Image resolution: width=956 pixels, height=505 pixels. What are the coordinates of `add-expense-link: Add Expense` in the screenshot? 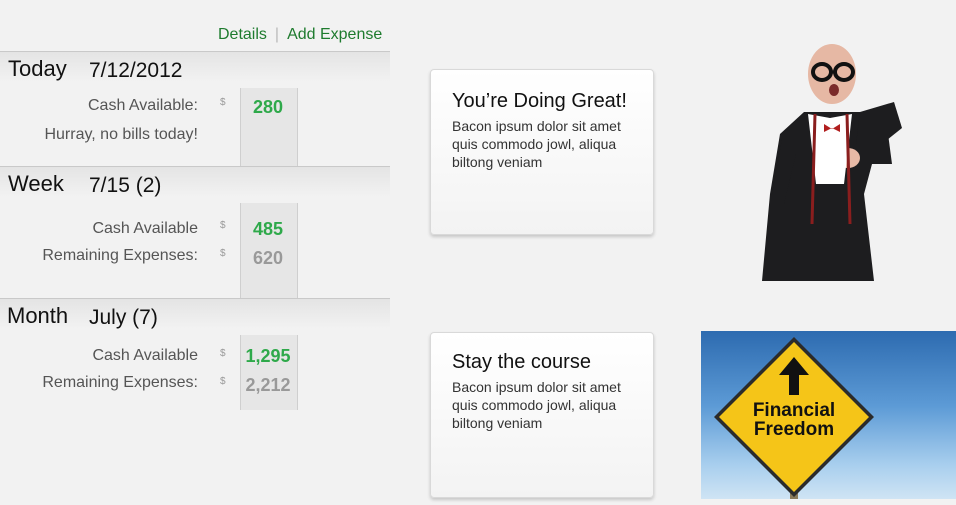 It's located at (334, 34).